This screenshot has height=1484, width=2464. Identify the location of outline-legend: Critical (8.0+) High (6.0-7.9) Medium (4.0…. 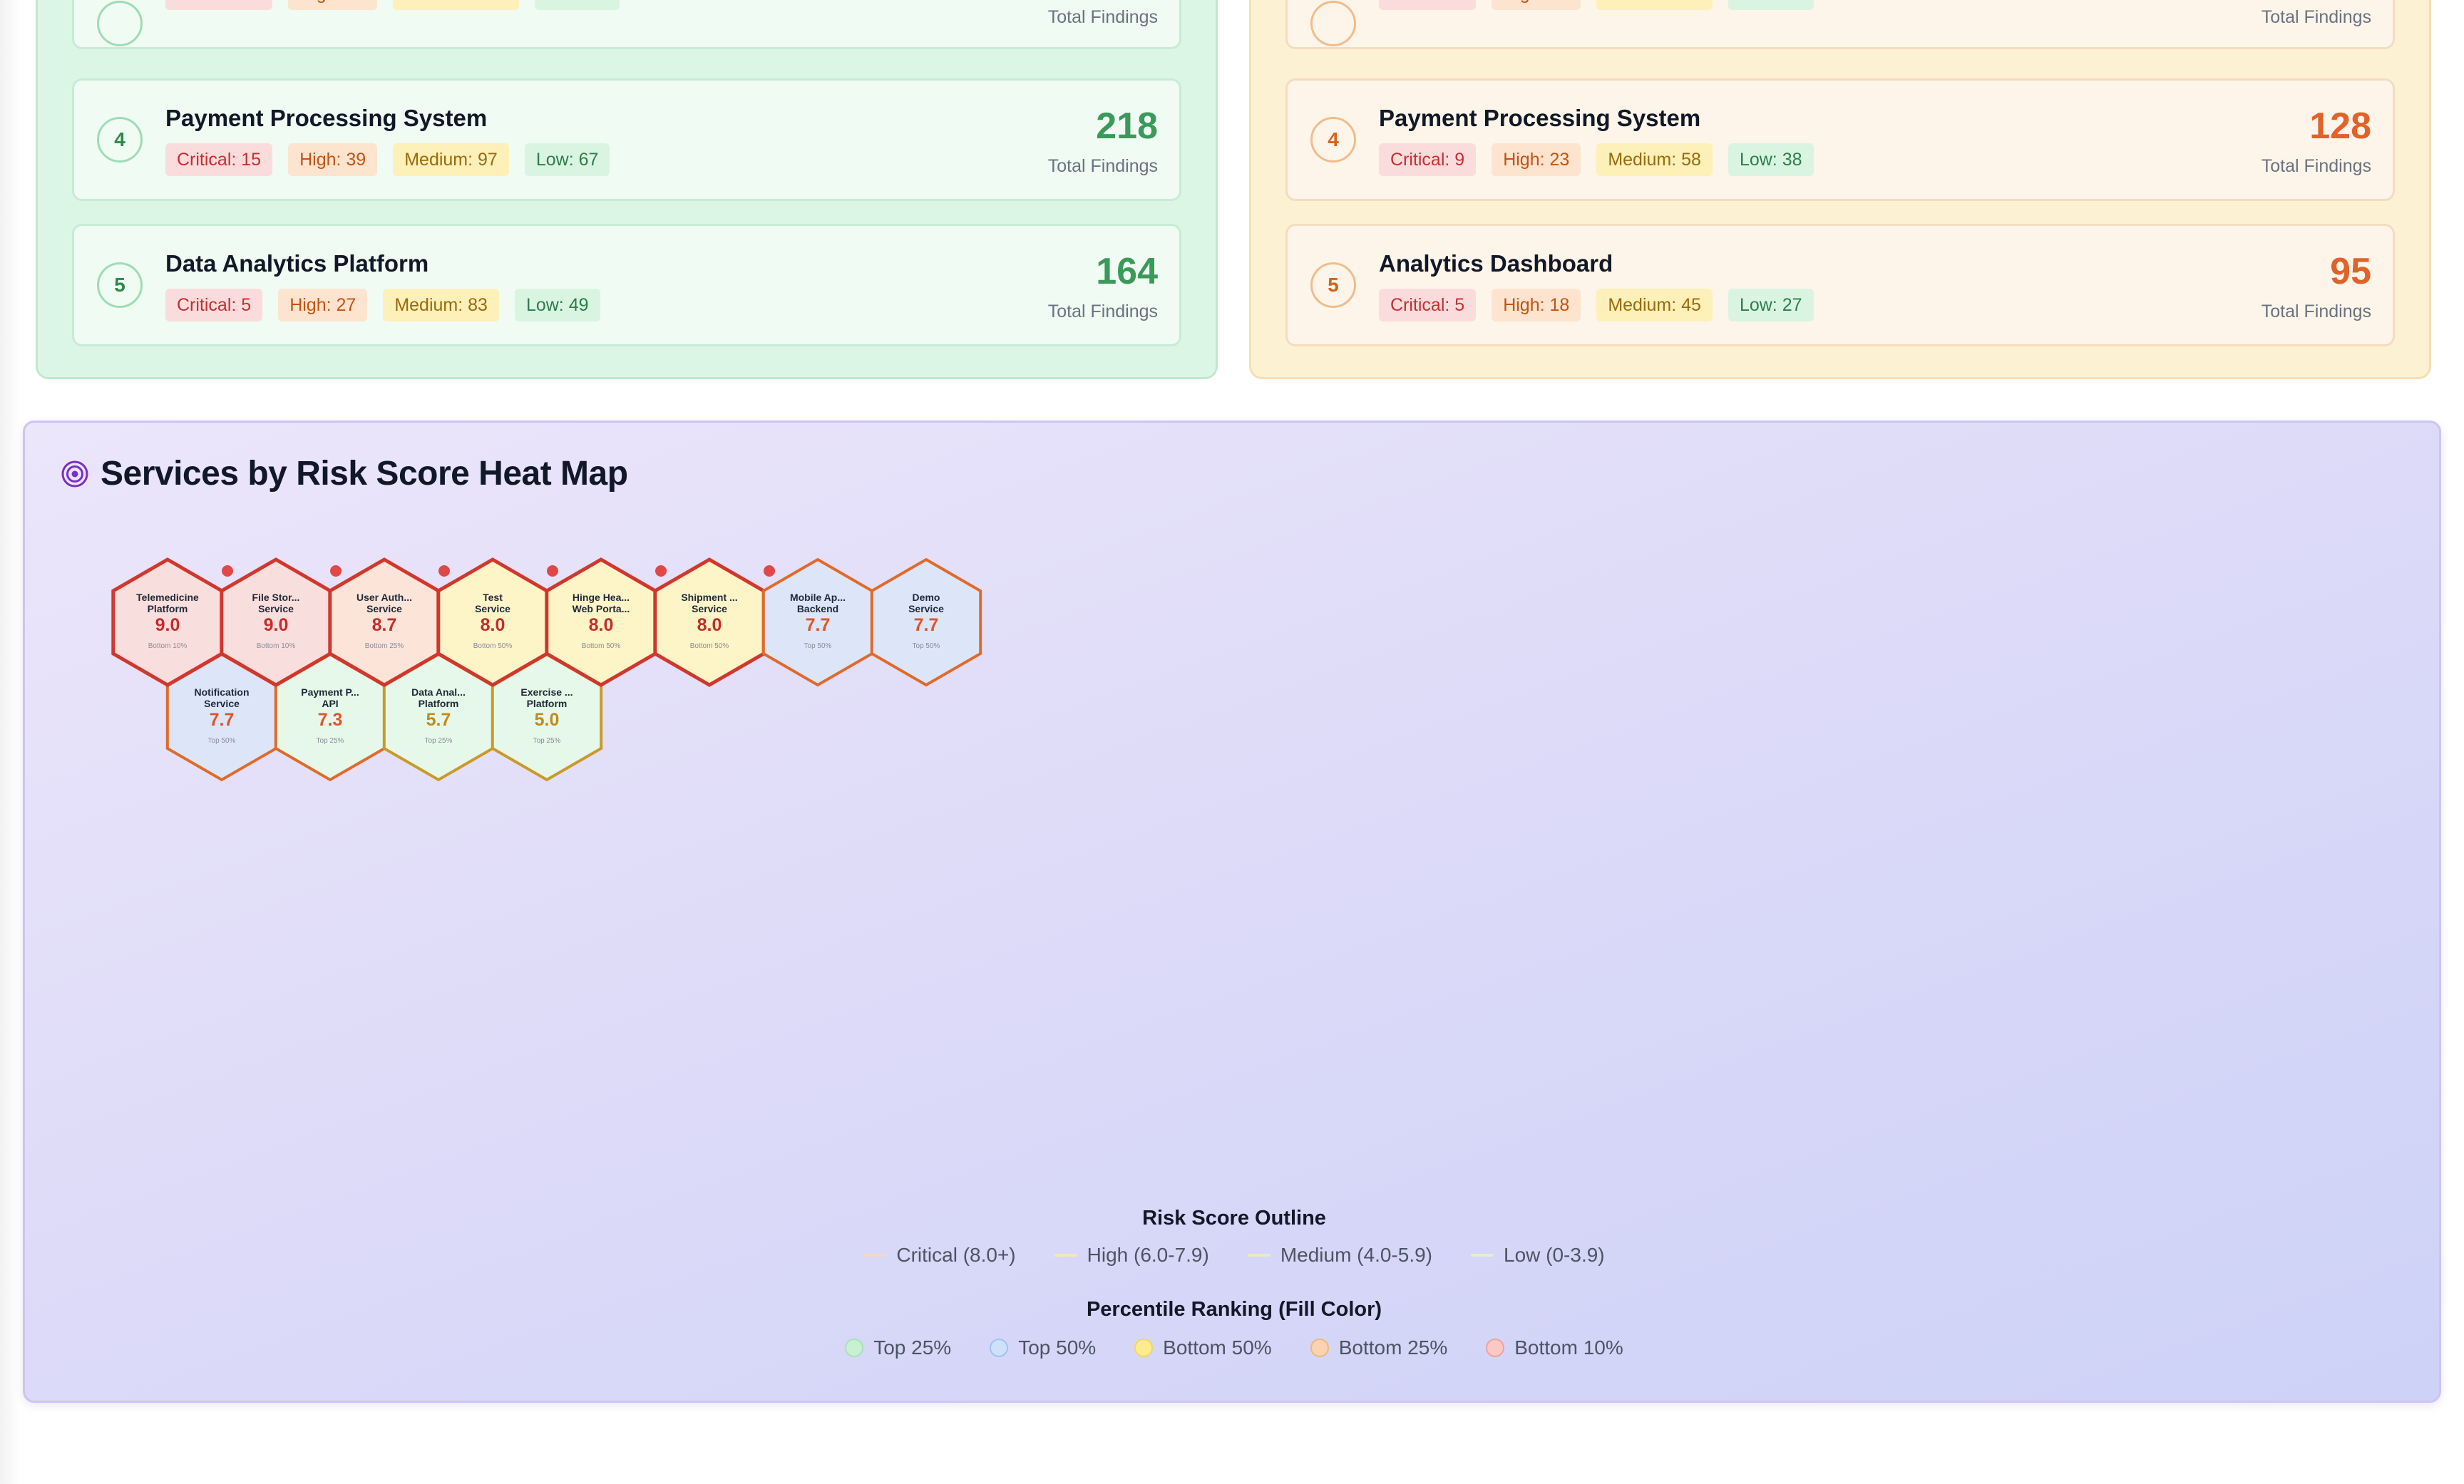
(1234, 1255).